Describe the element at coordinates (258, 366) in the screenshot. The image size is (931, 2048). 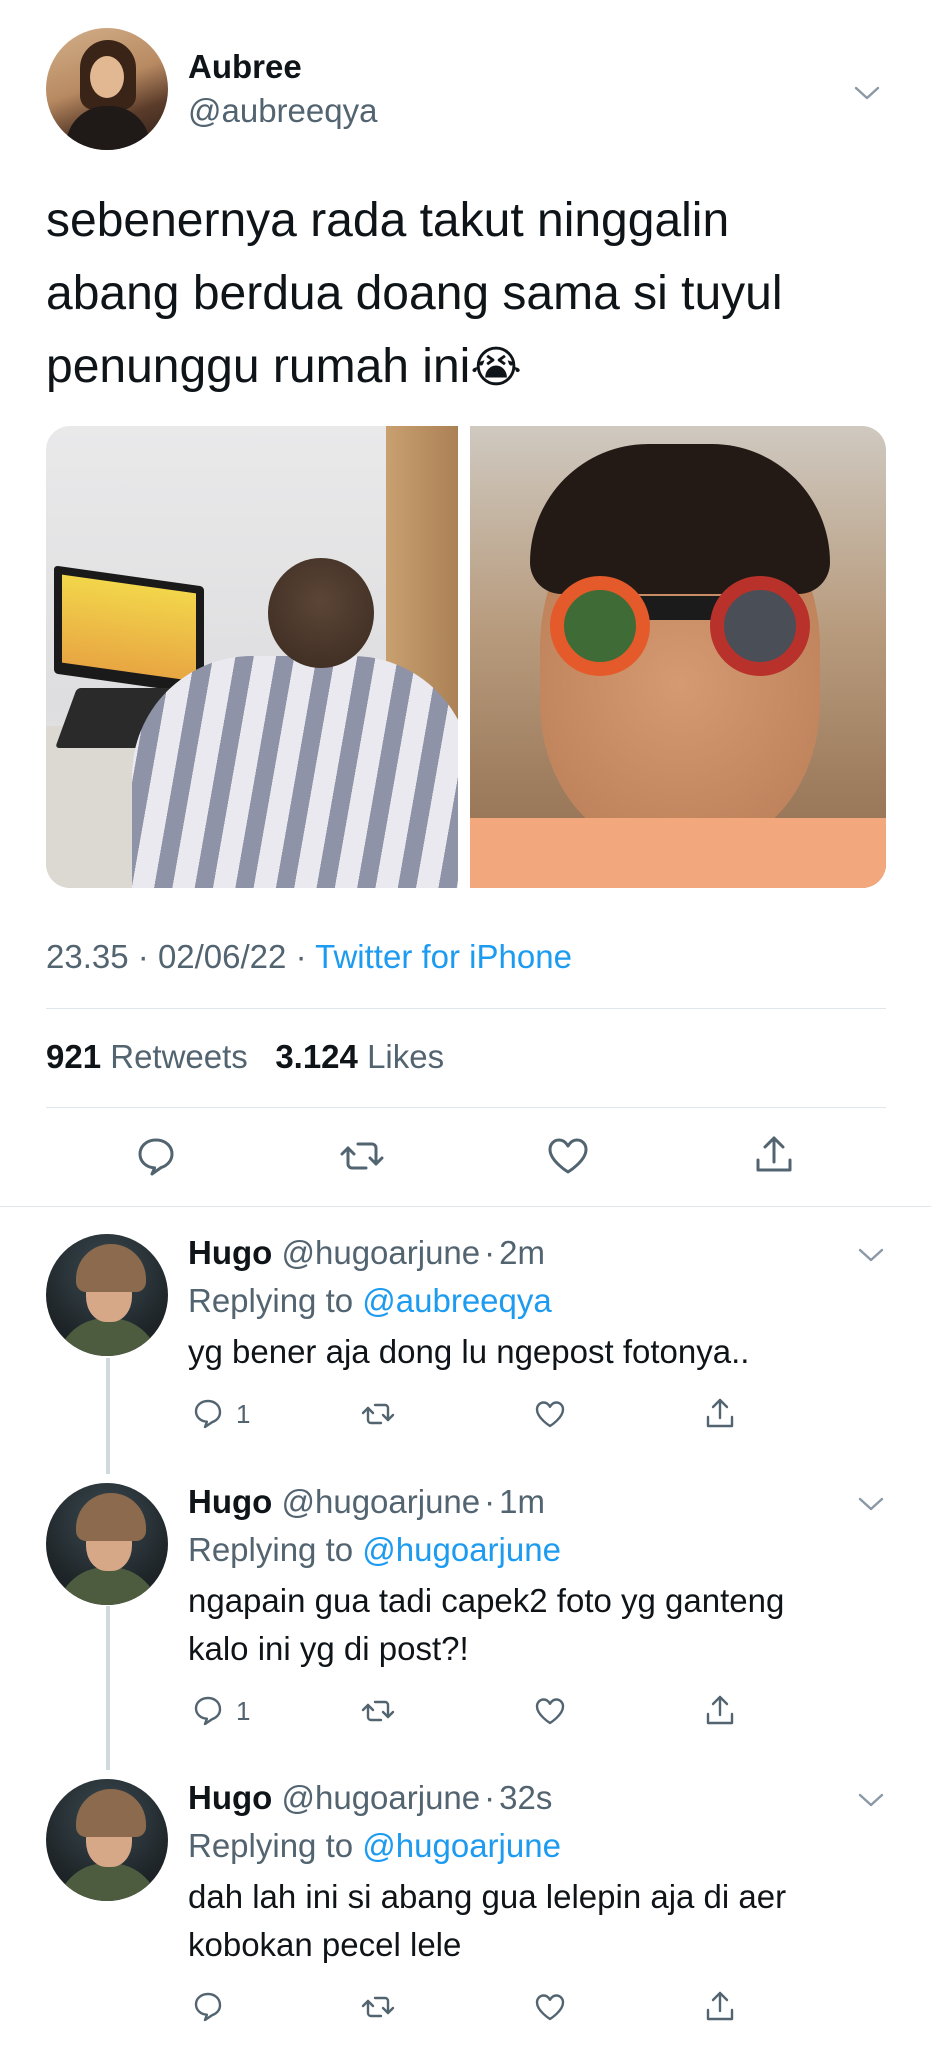
I see `tweet-text-segment: penunggu rumah ini` at that location.